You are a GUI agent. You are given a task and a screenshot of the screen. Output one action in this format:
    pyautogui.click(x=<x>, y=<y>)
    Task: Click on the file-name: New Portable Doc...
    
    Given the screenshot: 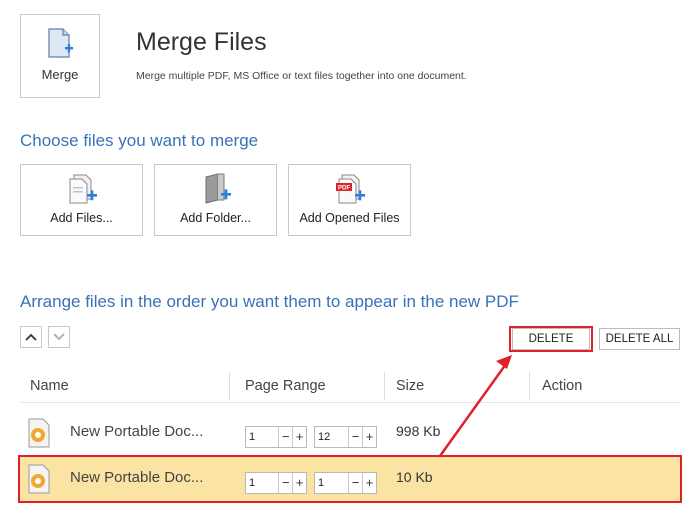 What is the action you would take?
    pyautogui.click(x=137, y=431)
    